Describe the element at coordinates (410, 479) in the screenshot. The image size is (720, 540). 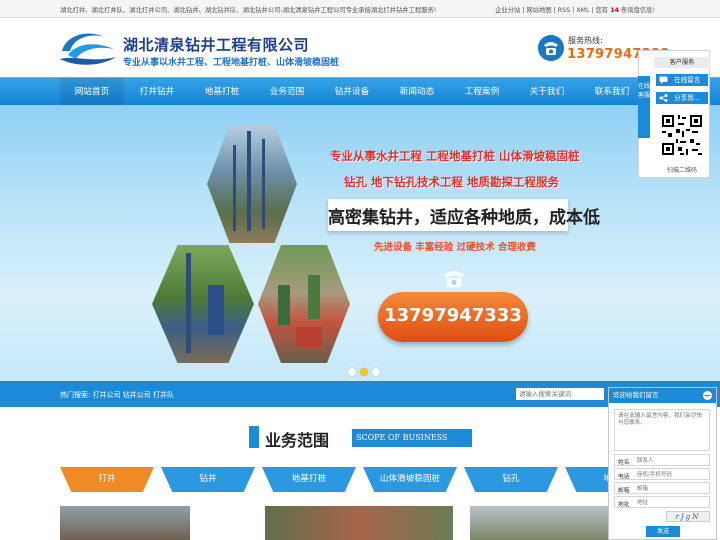
I see `tab-landslide-piles: 山体滑坡稳固桩` at that location.